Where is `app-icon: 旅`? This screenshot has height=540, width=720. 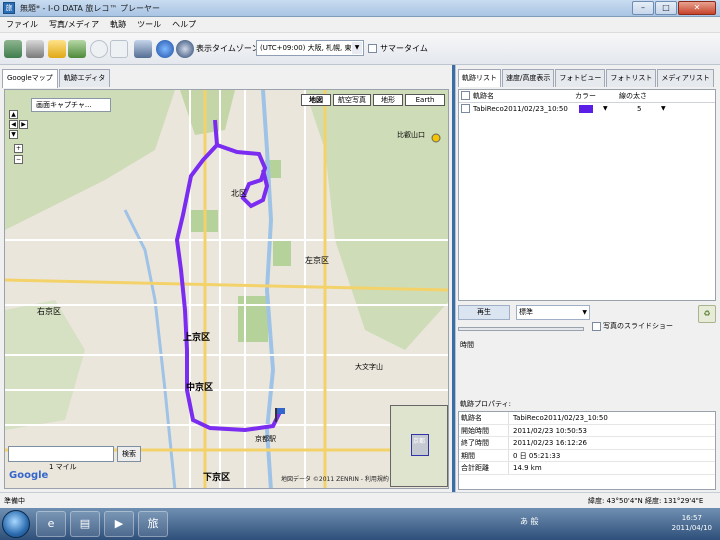 app-icon: 旅 is located at coordinates (9, 8).